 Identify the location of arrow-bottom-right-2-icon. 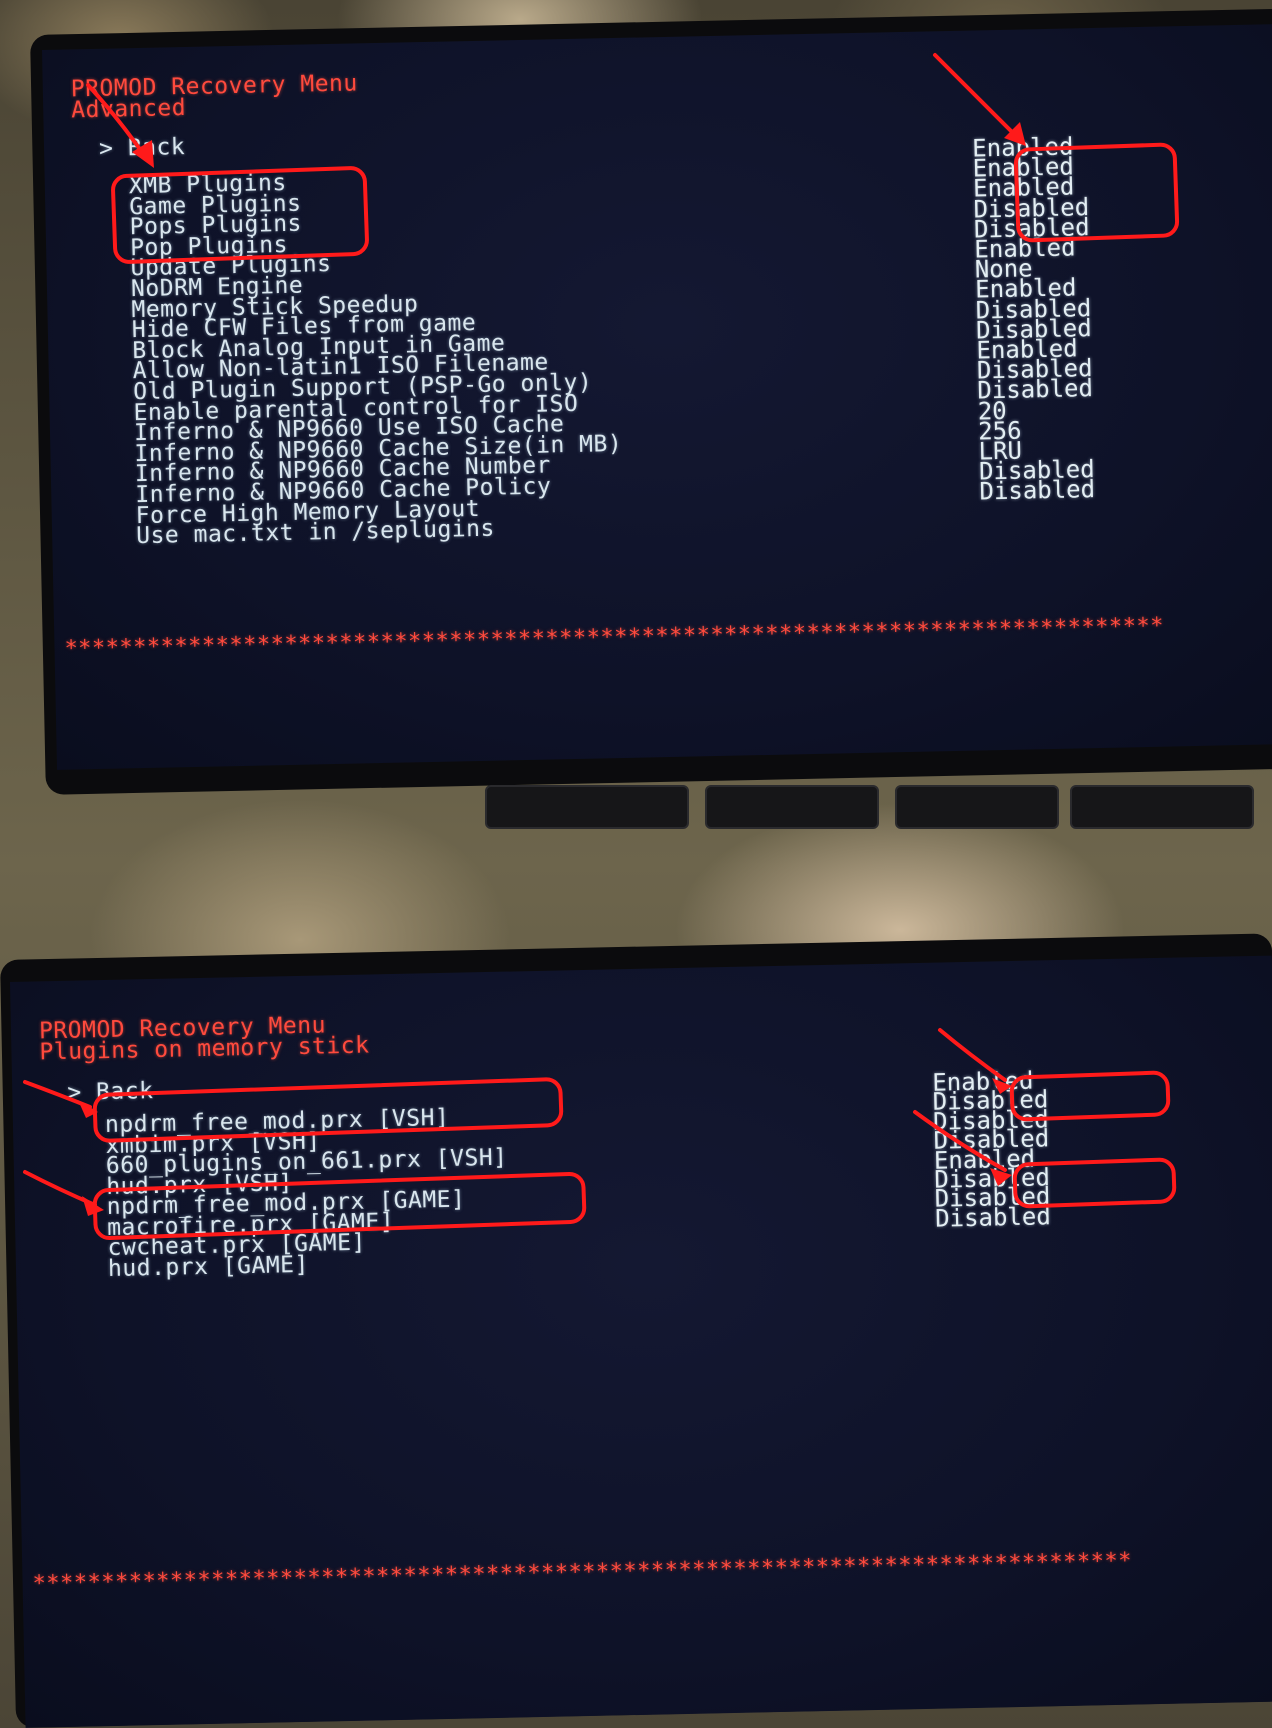
(960, 1141).